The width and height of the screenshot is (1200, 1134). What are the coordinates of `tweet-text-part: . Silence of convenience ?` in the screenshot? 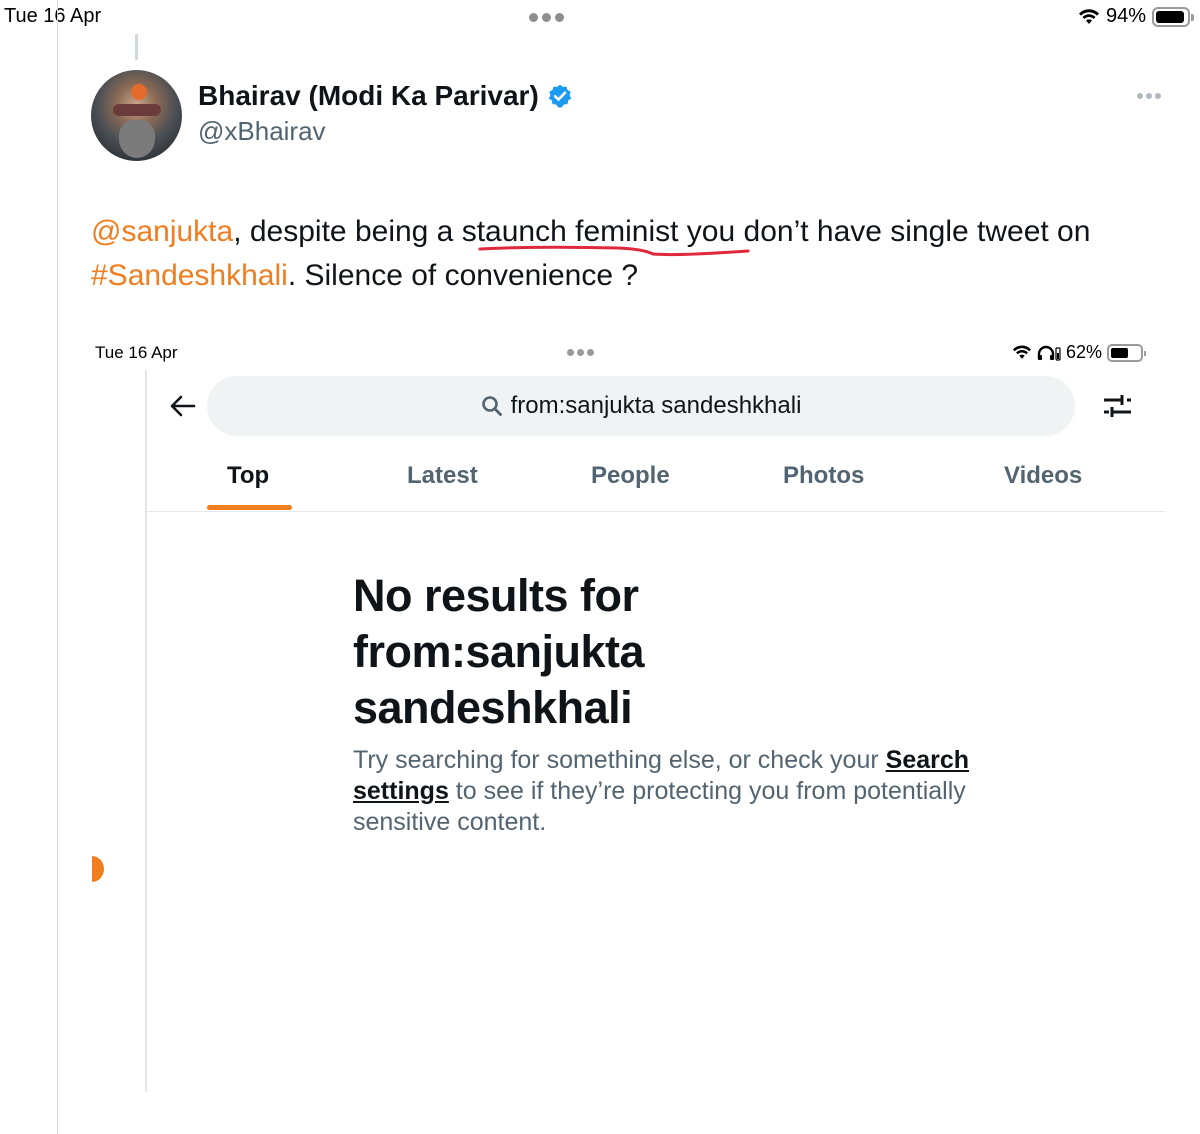 It's located at (463, 275).